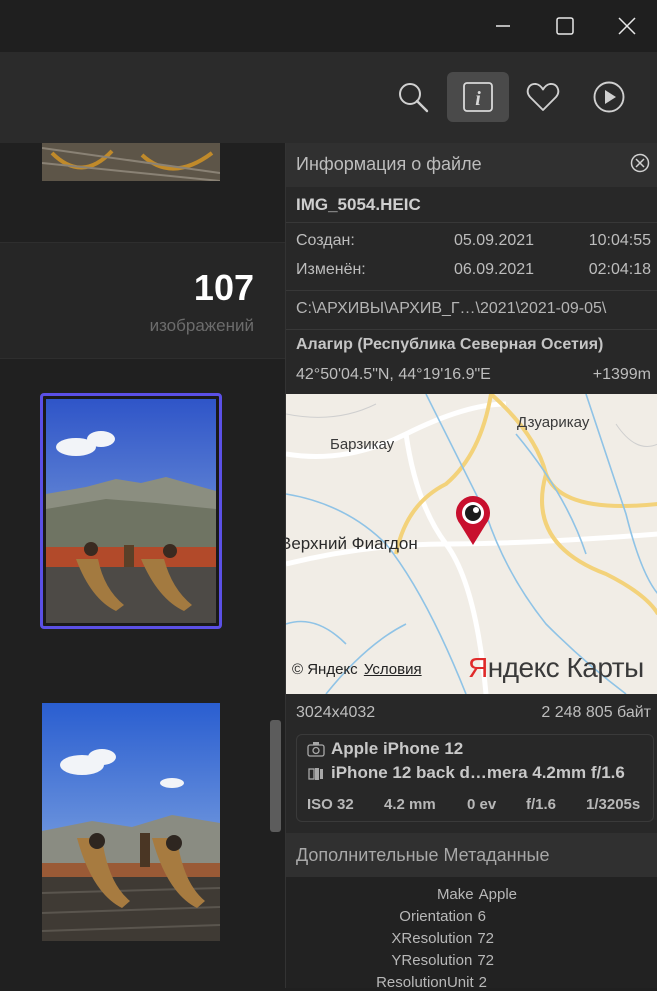 This screenshot has height=991, width=657. I want to click on play-icon, so click(609, 97).